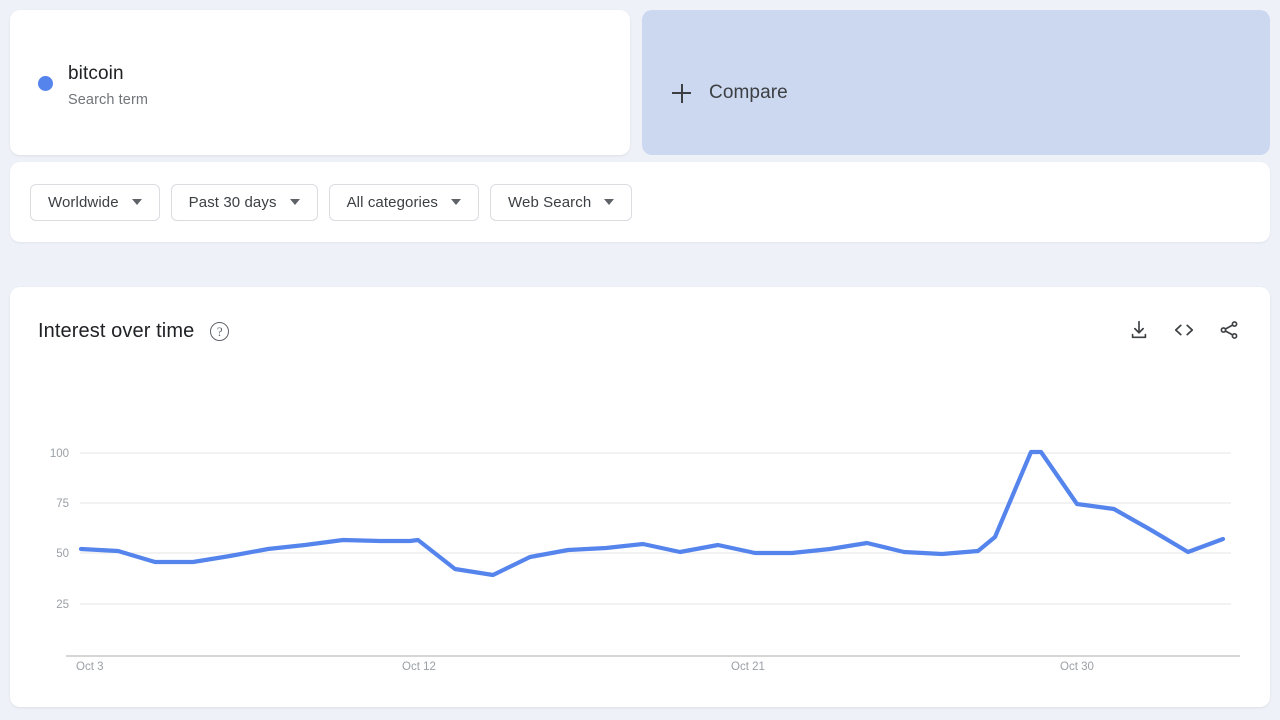  I want to click on x-tick-0: Oct 3, so click(89, 667).